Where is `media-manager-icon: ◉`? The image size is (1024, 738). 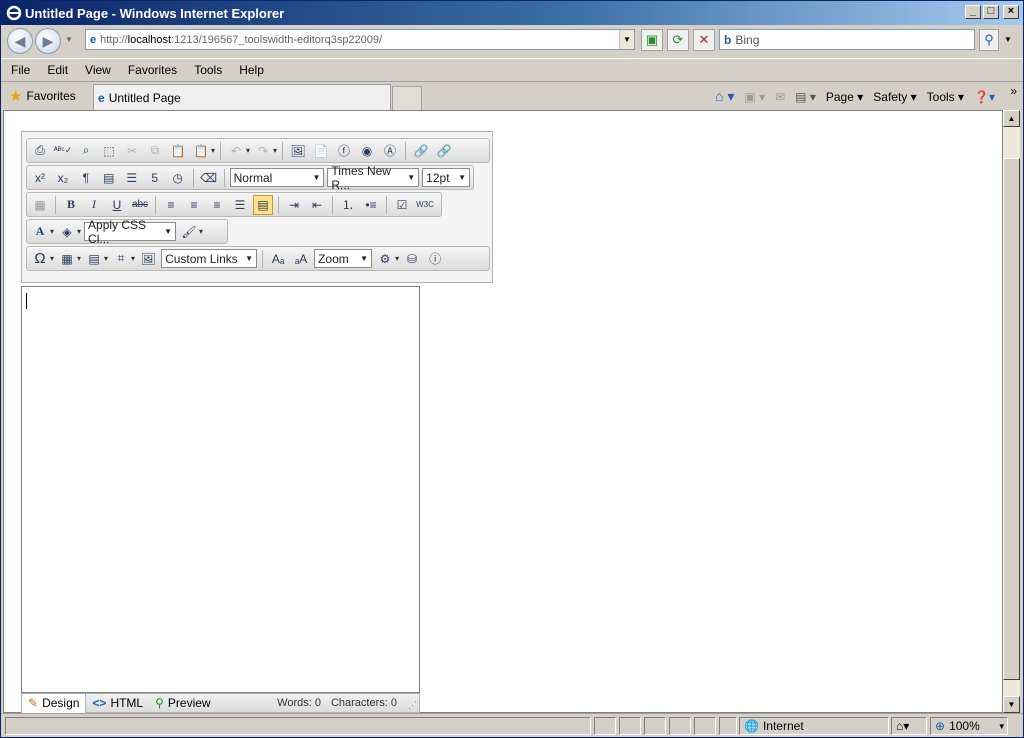 media-manager-icon: ◉ is located at coordinates (367, 151).